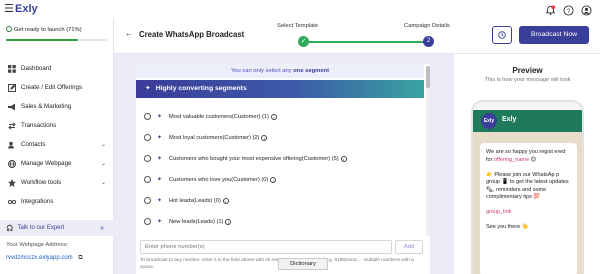 This screenshot has width=600, height=274. I want to click on phone-top, so click(527, 106).